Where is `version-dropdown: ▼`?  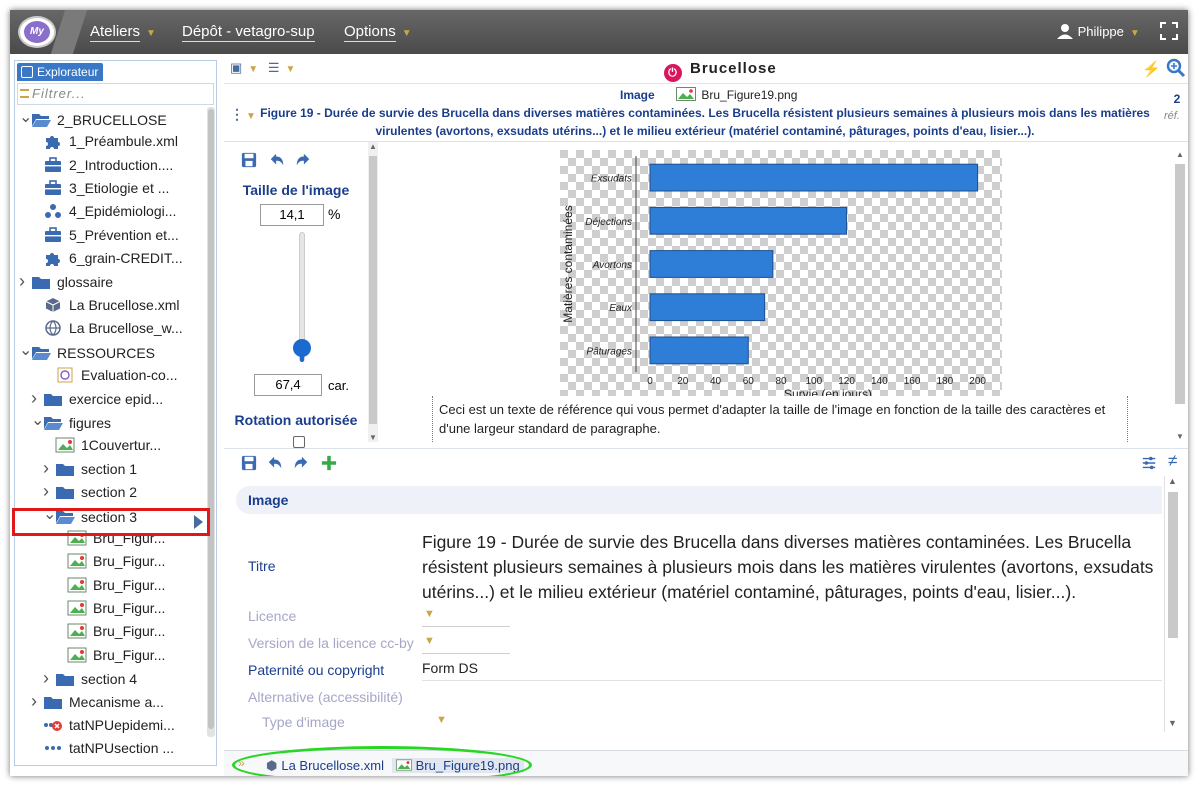 version-dropdown: ▼ is located at coordinates (429, 641).